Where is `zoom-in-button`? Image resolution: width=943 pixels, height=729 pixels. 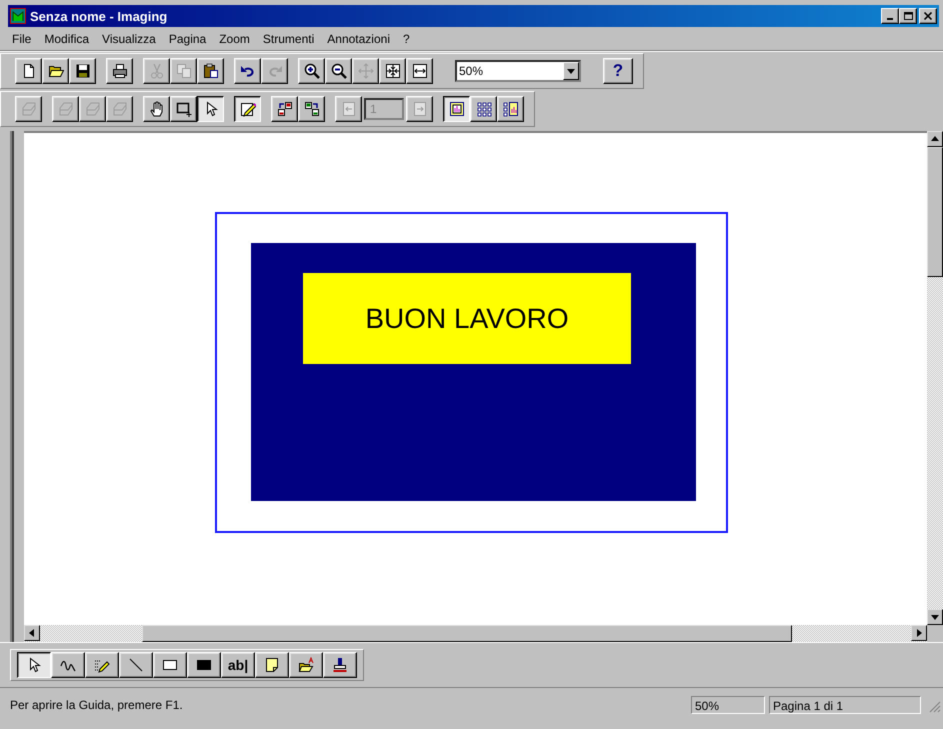
zoom-in-button is located at coordinates (311, 71).